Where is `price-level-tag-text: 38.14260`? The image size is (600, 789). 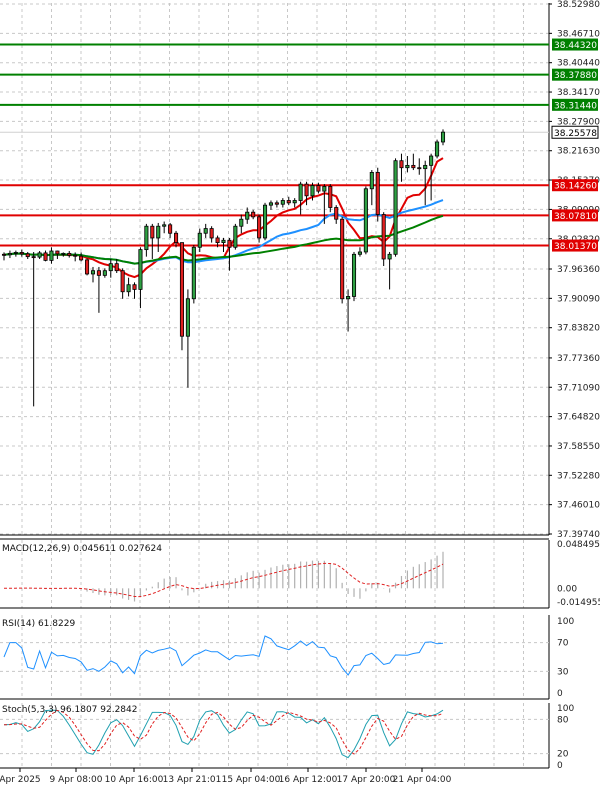 price-level-tag-text: 38.14260 is located at coordinates (575, 187).